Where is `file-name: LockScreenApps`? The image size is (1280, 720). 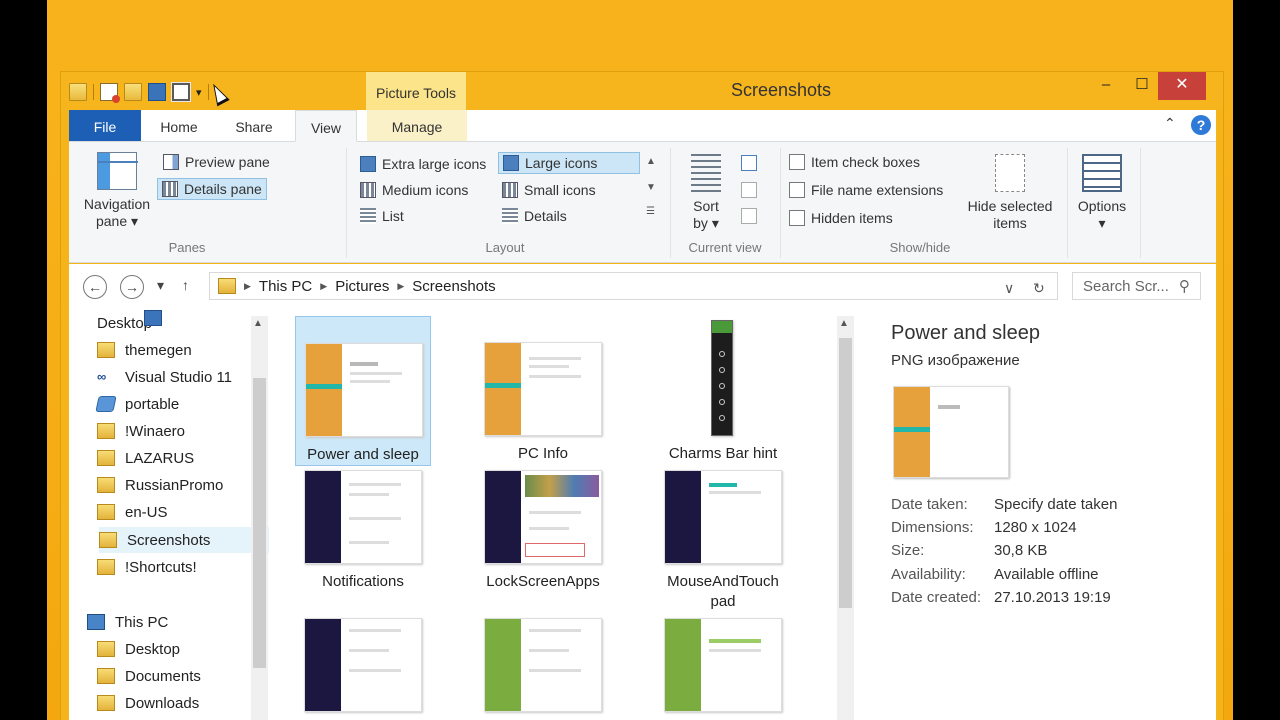
file-name: LockScreenApps is located at coordinates (543, 581).